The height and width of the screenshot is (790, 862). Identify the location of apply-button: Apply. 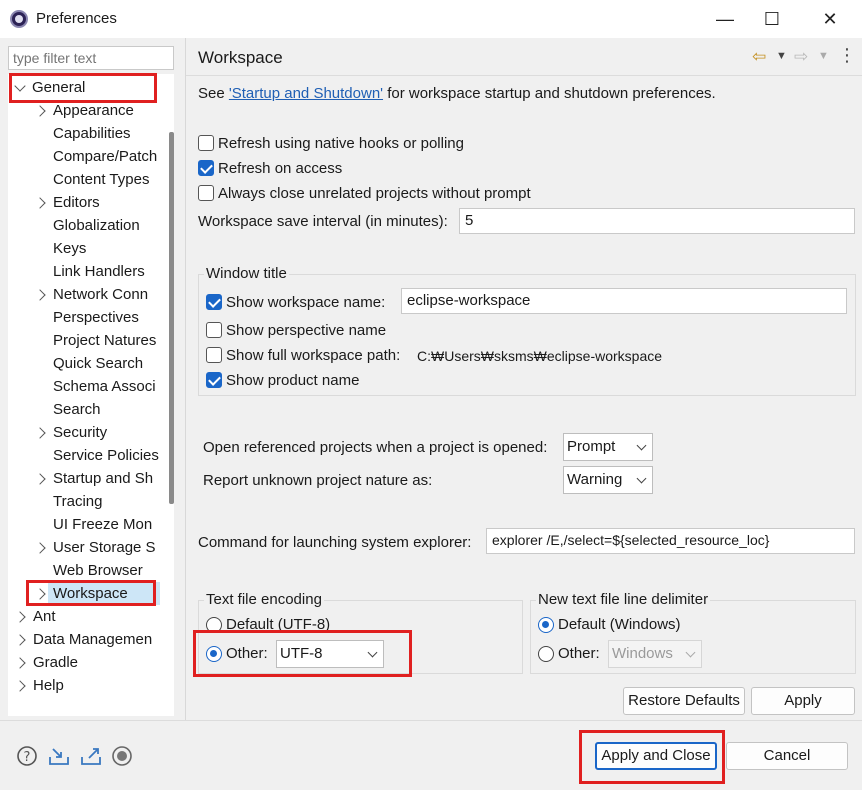
(803, 701).